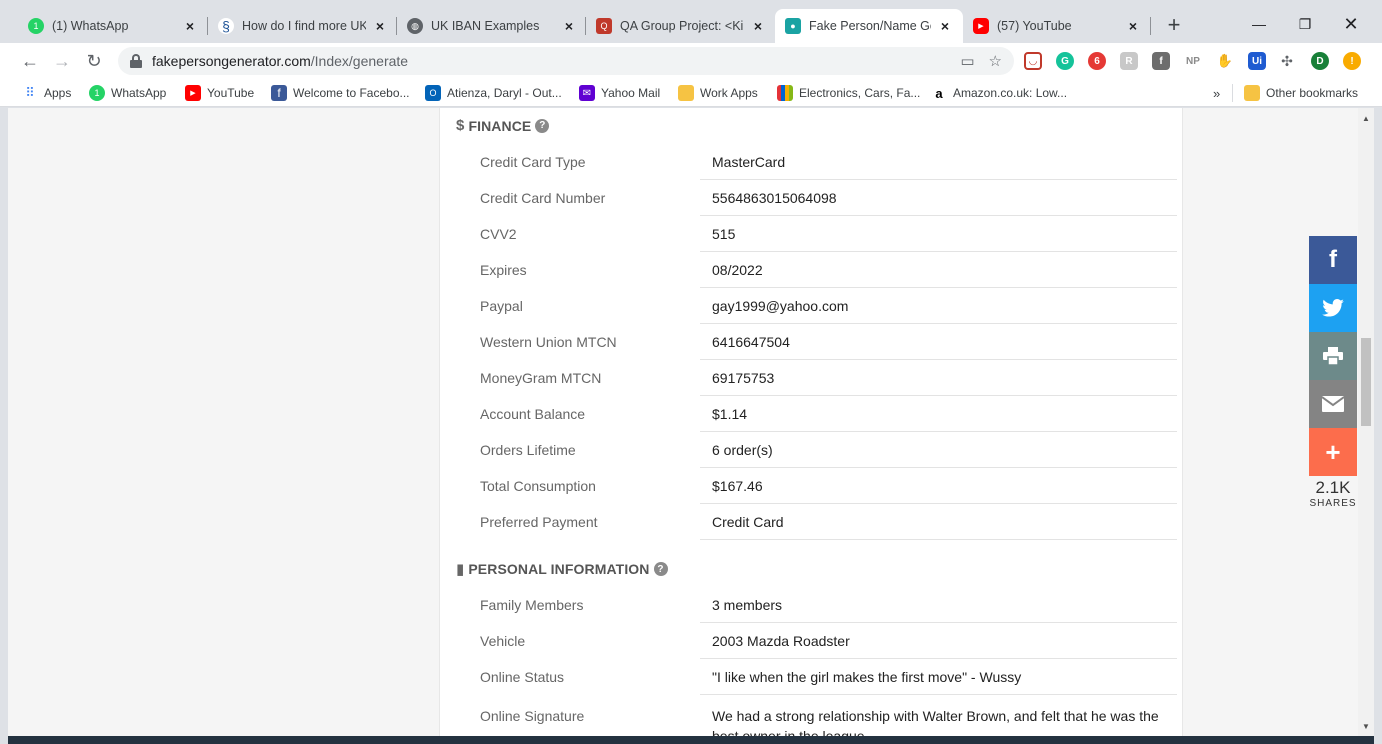 Image resolution: width=1382 pixels, height=744 pixels. What do you see at coordinates (938, 234) in the screenshot?
I see `field-value: 515` at bounding box center [938, 234].